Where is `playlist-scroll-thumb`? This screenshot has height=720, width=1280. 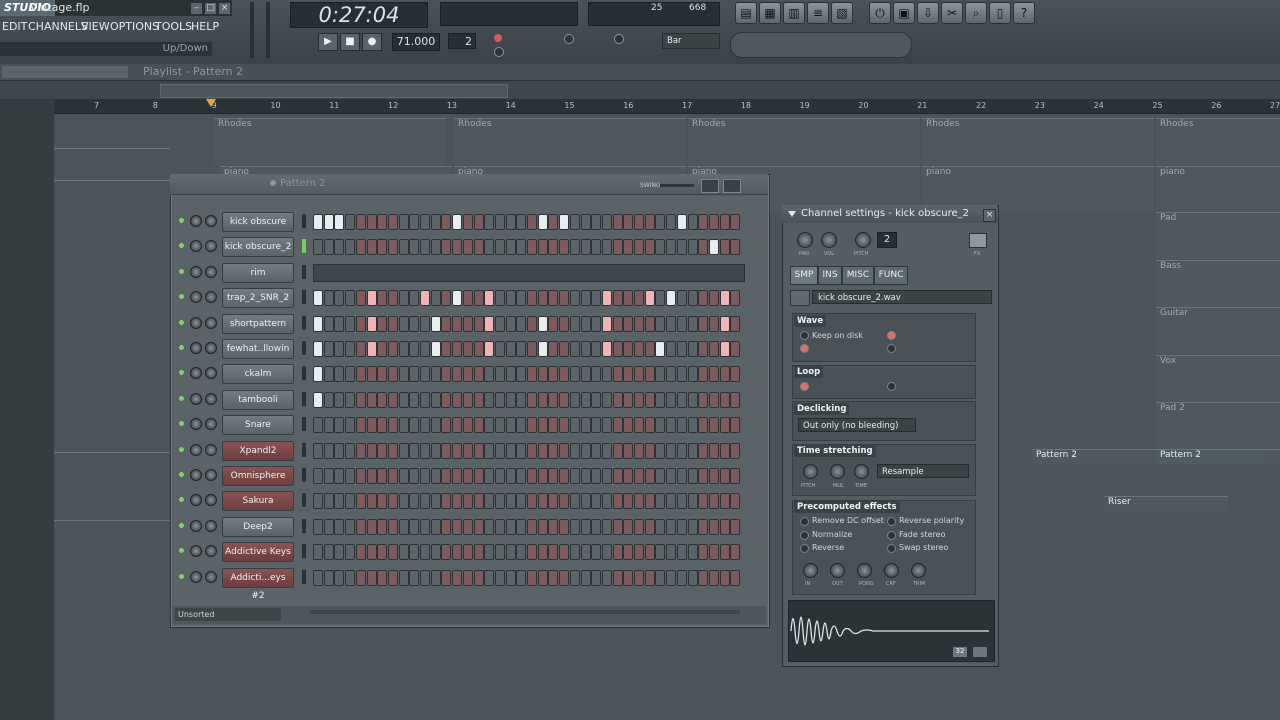 playlist-scroll-thumb is located at coordinates (334, 91).